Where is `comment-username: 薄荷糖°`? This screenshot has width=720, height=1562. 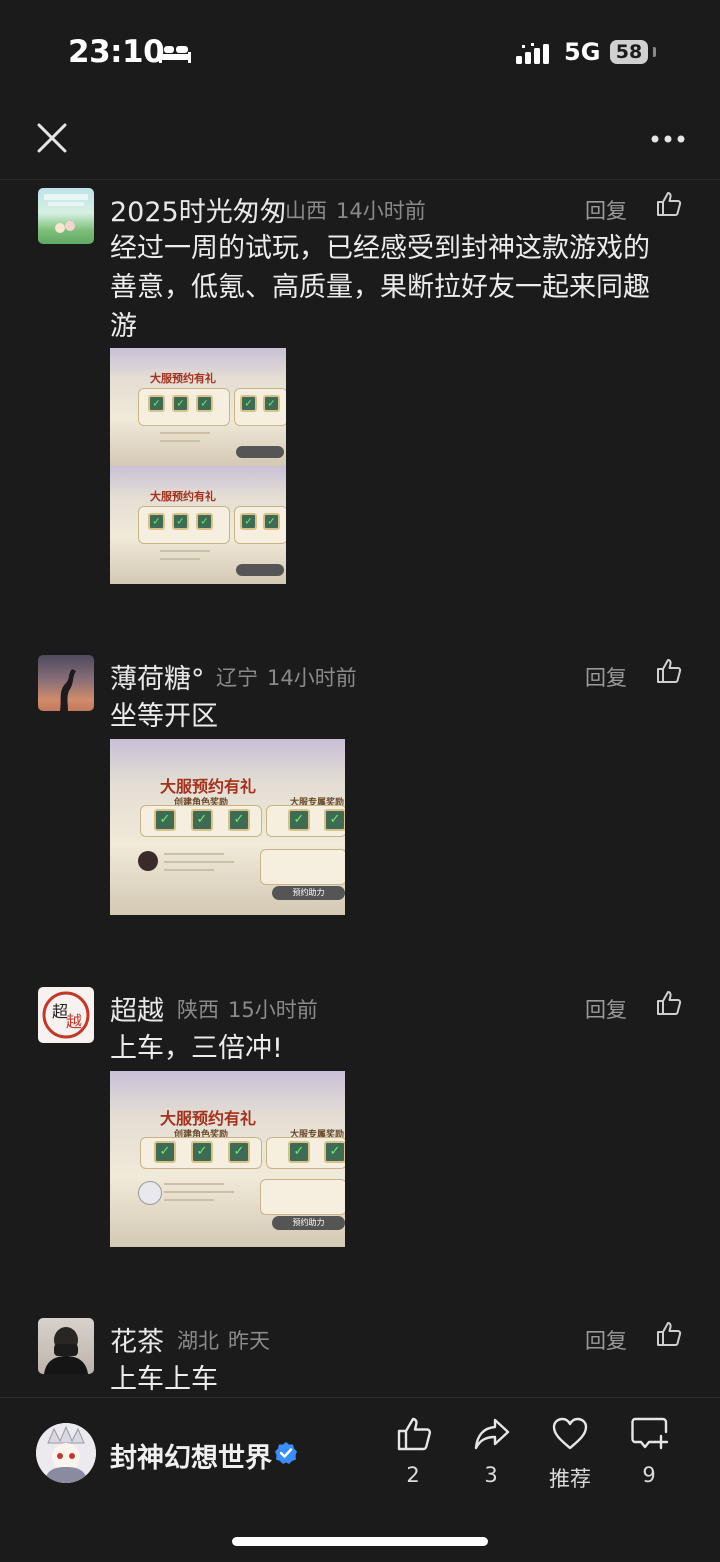
comment-username: 薄荷糖° is located at coordinates (157, 676).